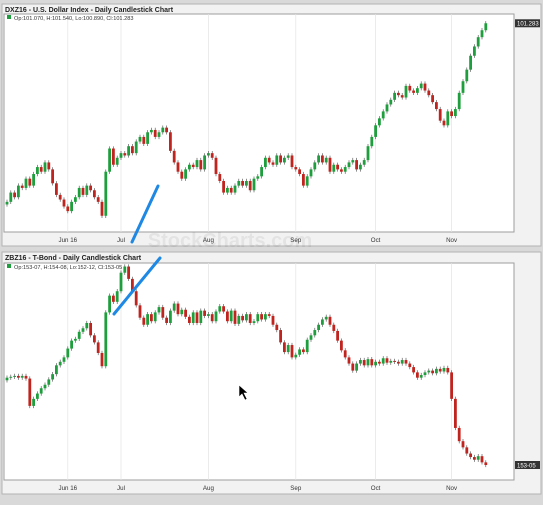  Describe the element at coordinates (73, 258) in the screenshot. I see `chart-title: ZBZ16 - T-Bond - Daily Candlestick Chart` at that location.